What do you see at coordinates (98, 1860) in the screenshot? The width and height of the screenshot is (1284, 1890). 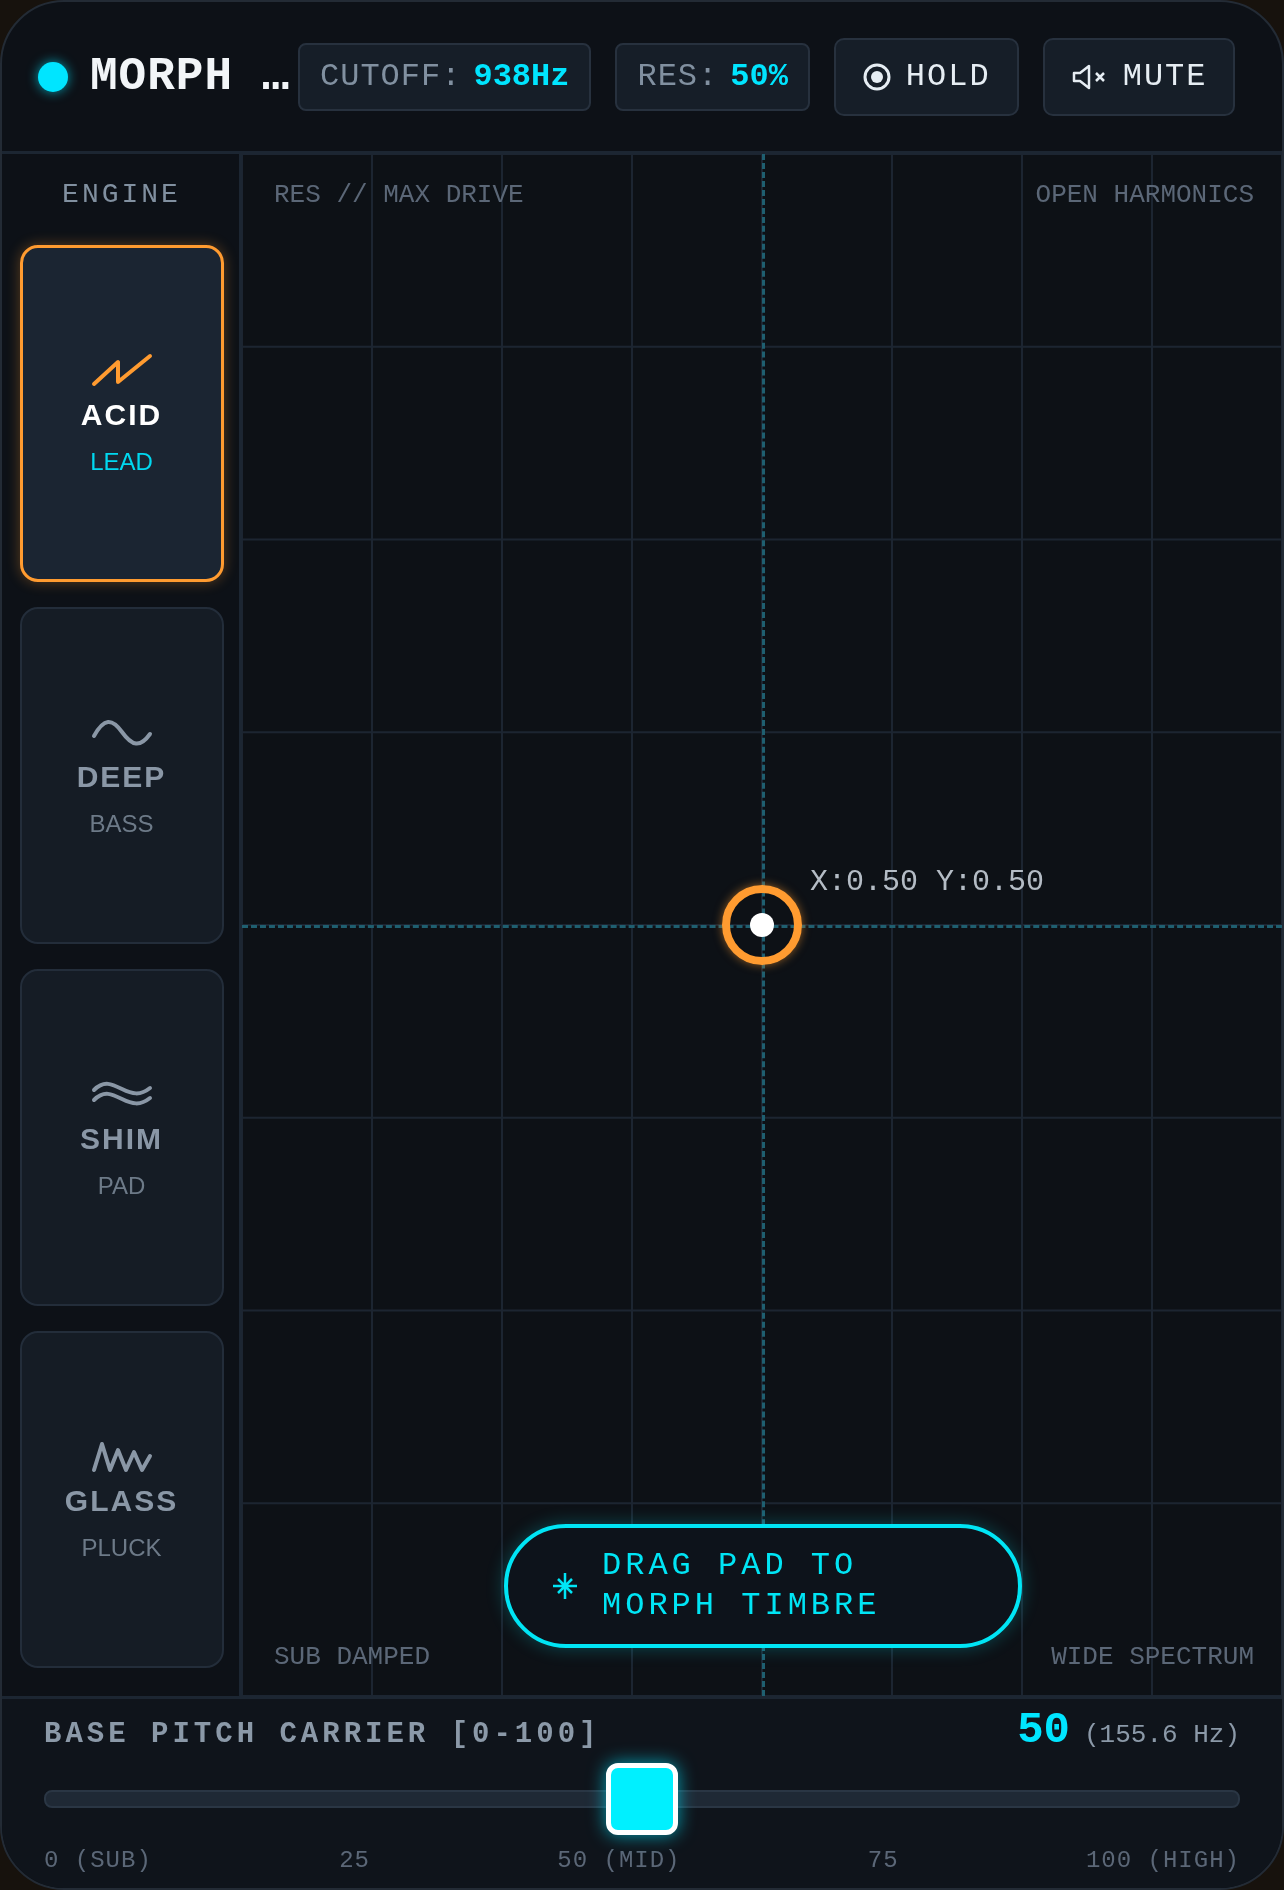 I see `tick-label: 0 (SUB)` at bounding box center [98, 1860].